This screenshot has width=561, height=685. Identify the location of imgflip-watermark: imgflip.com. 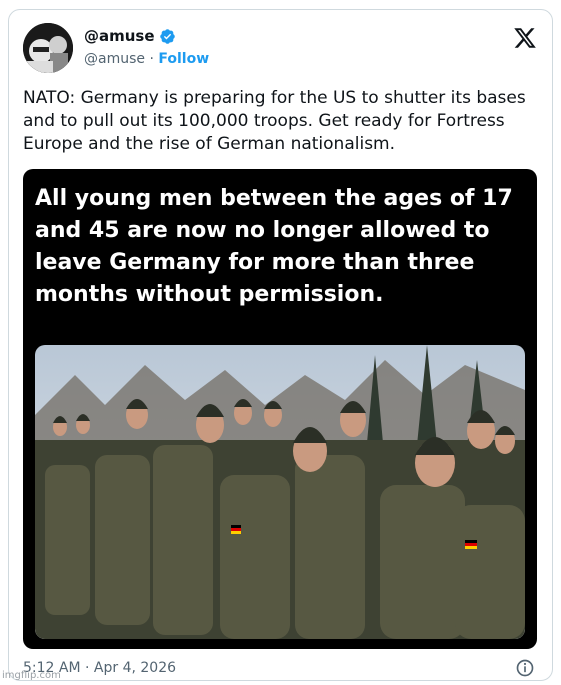
(31, 675).